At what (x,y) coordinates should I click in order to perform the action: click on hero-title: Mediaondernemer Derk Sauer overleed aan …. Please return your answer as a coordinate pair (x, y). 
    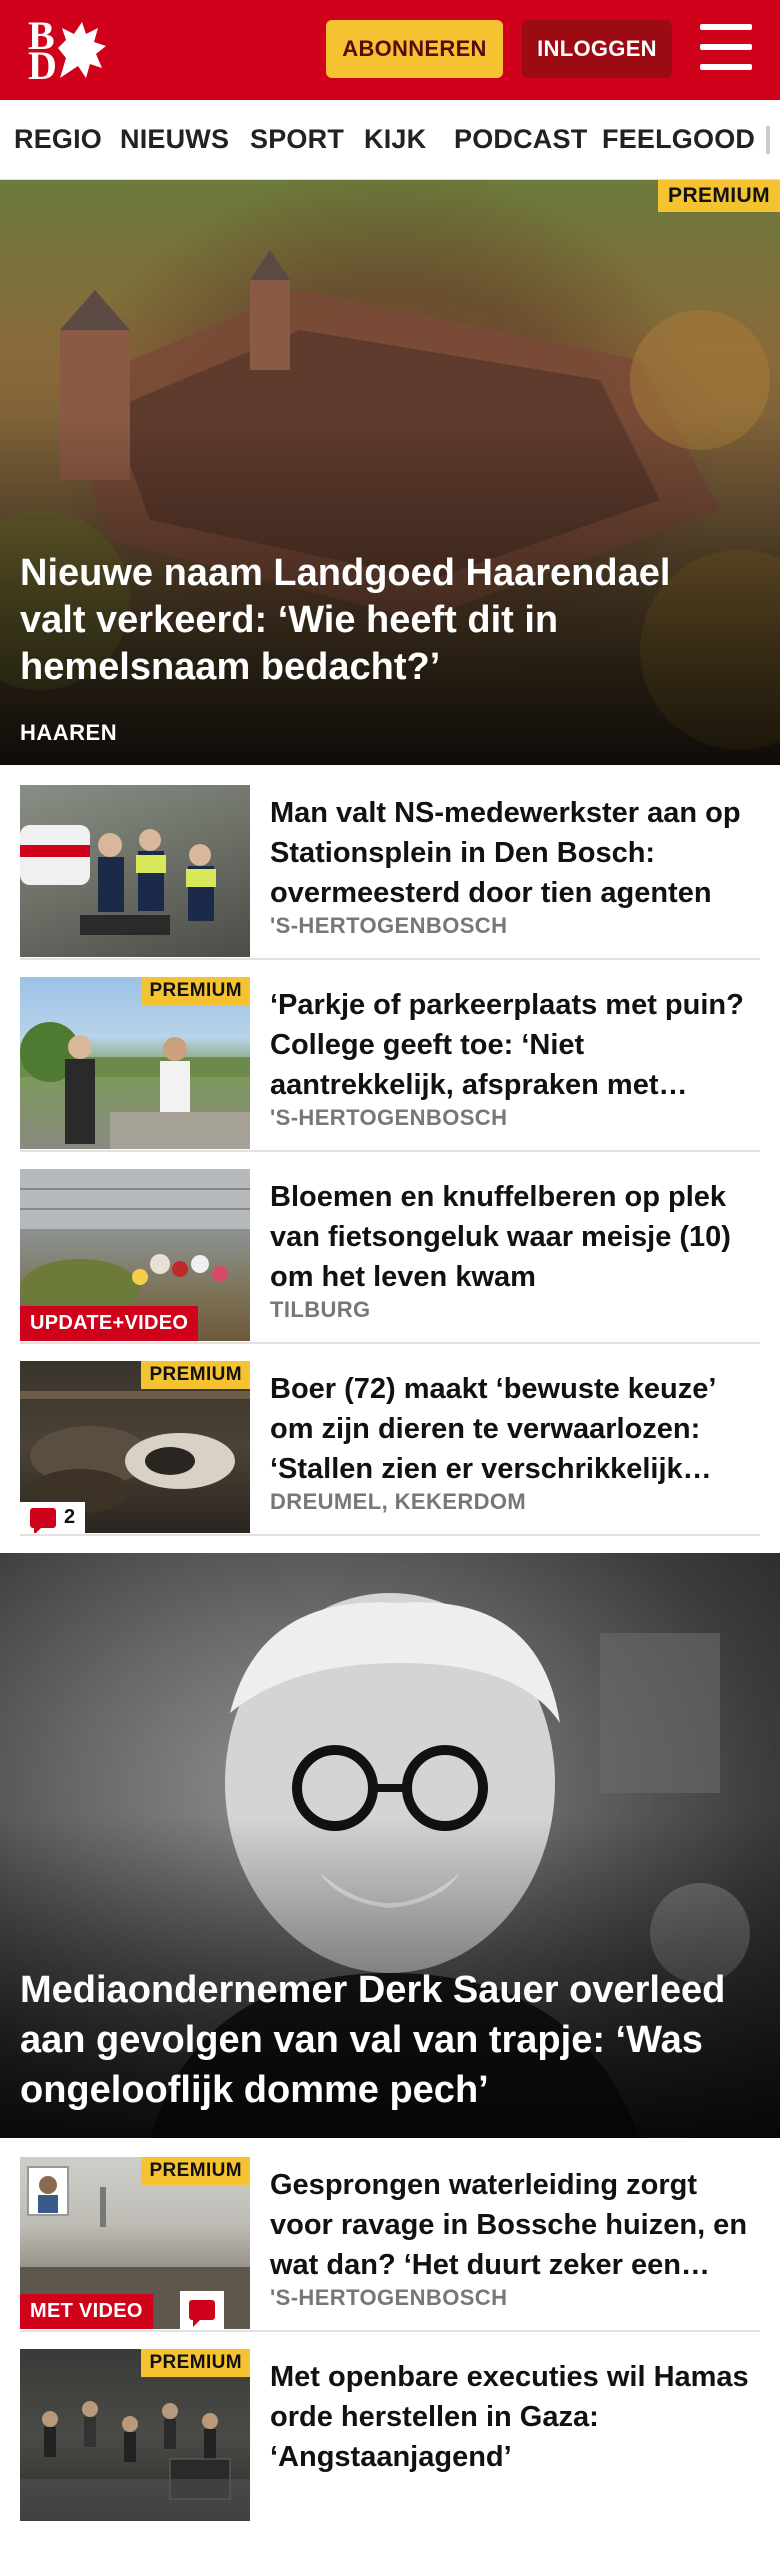
    Looking at the image, I should click on (395, 2040).